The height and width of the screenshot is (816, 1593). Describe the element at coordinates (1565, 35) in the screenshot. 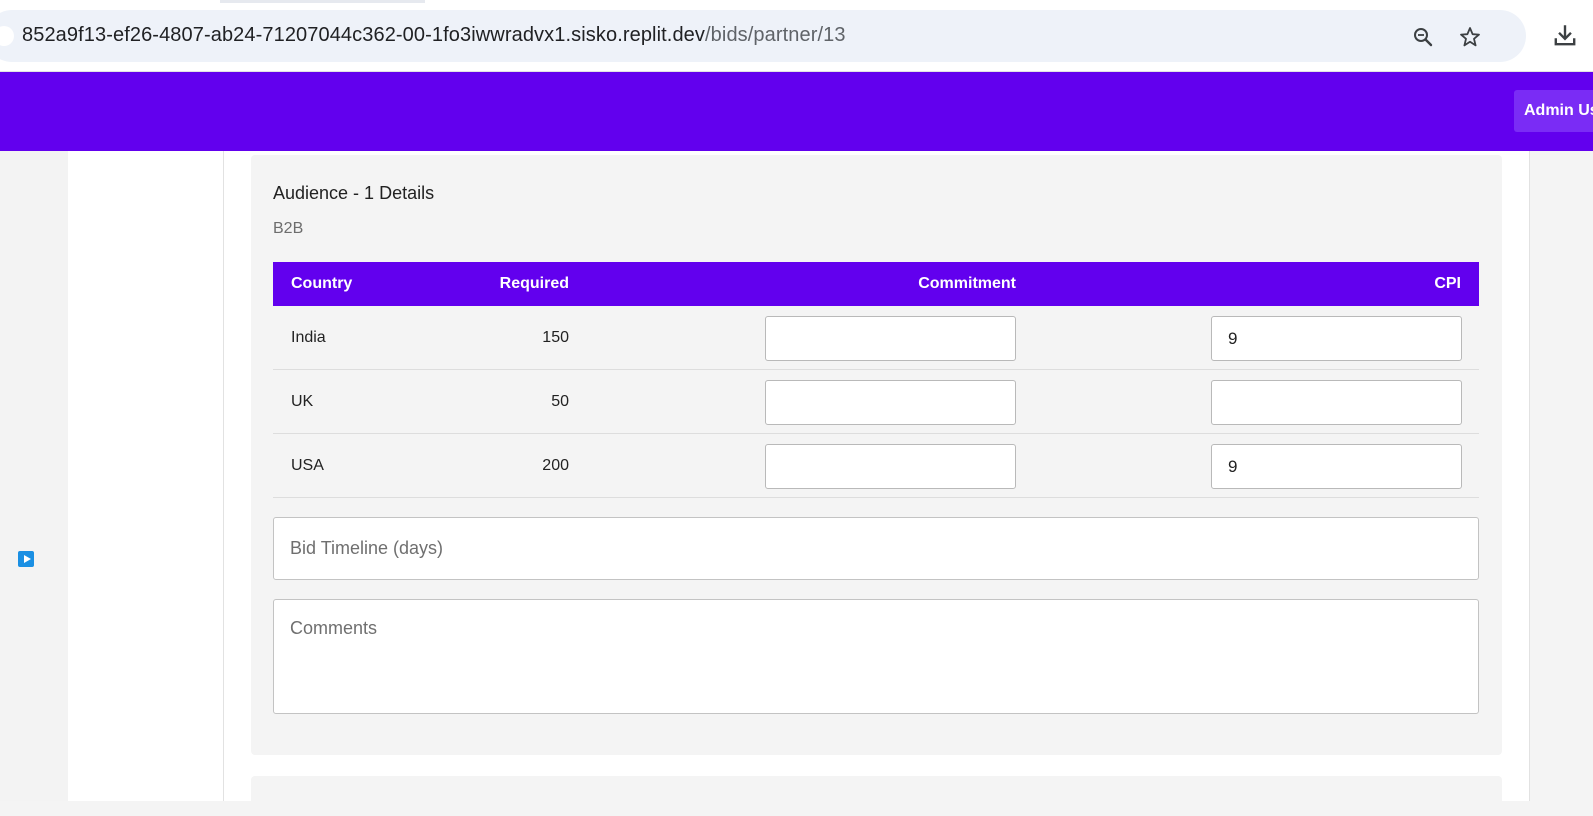

I see `download-icon` at that location.